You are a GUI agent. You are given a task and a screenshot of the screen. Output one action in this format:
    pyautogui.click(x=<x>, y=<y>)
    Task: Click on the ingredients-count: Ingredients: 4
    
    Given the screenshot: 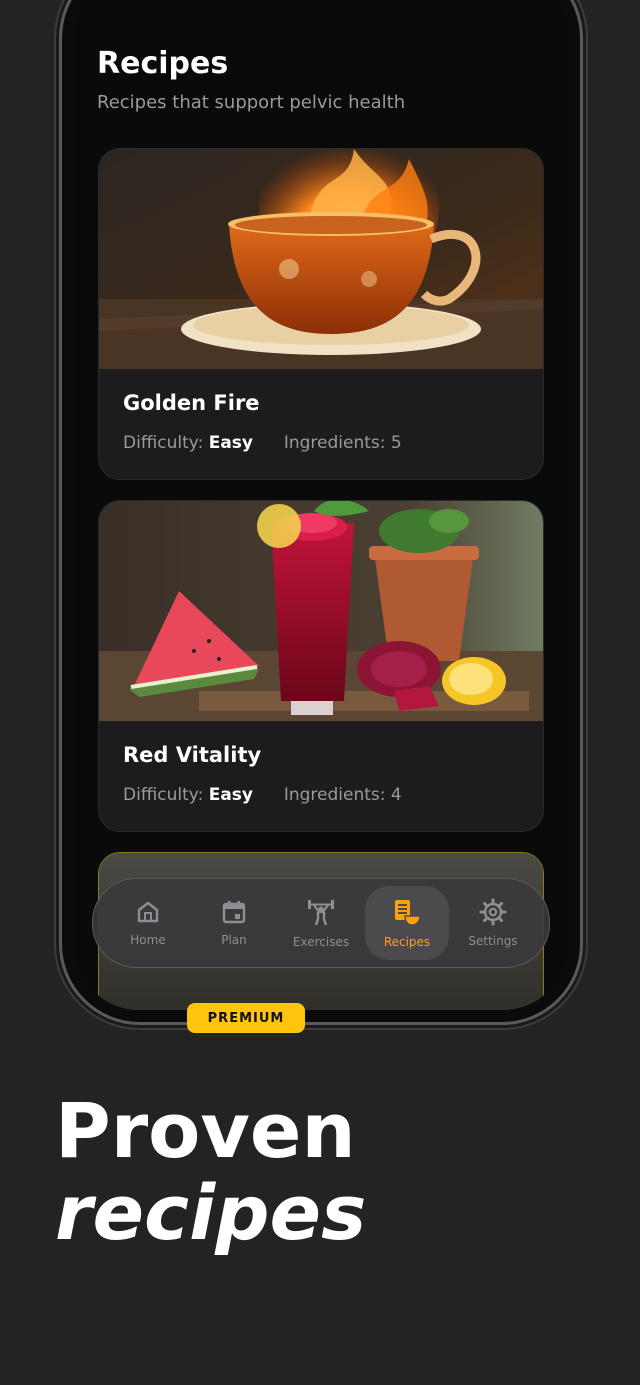 What is the action you would take?
    pyautogui.click(x=342, y=795)
    